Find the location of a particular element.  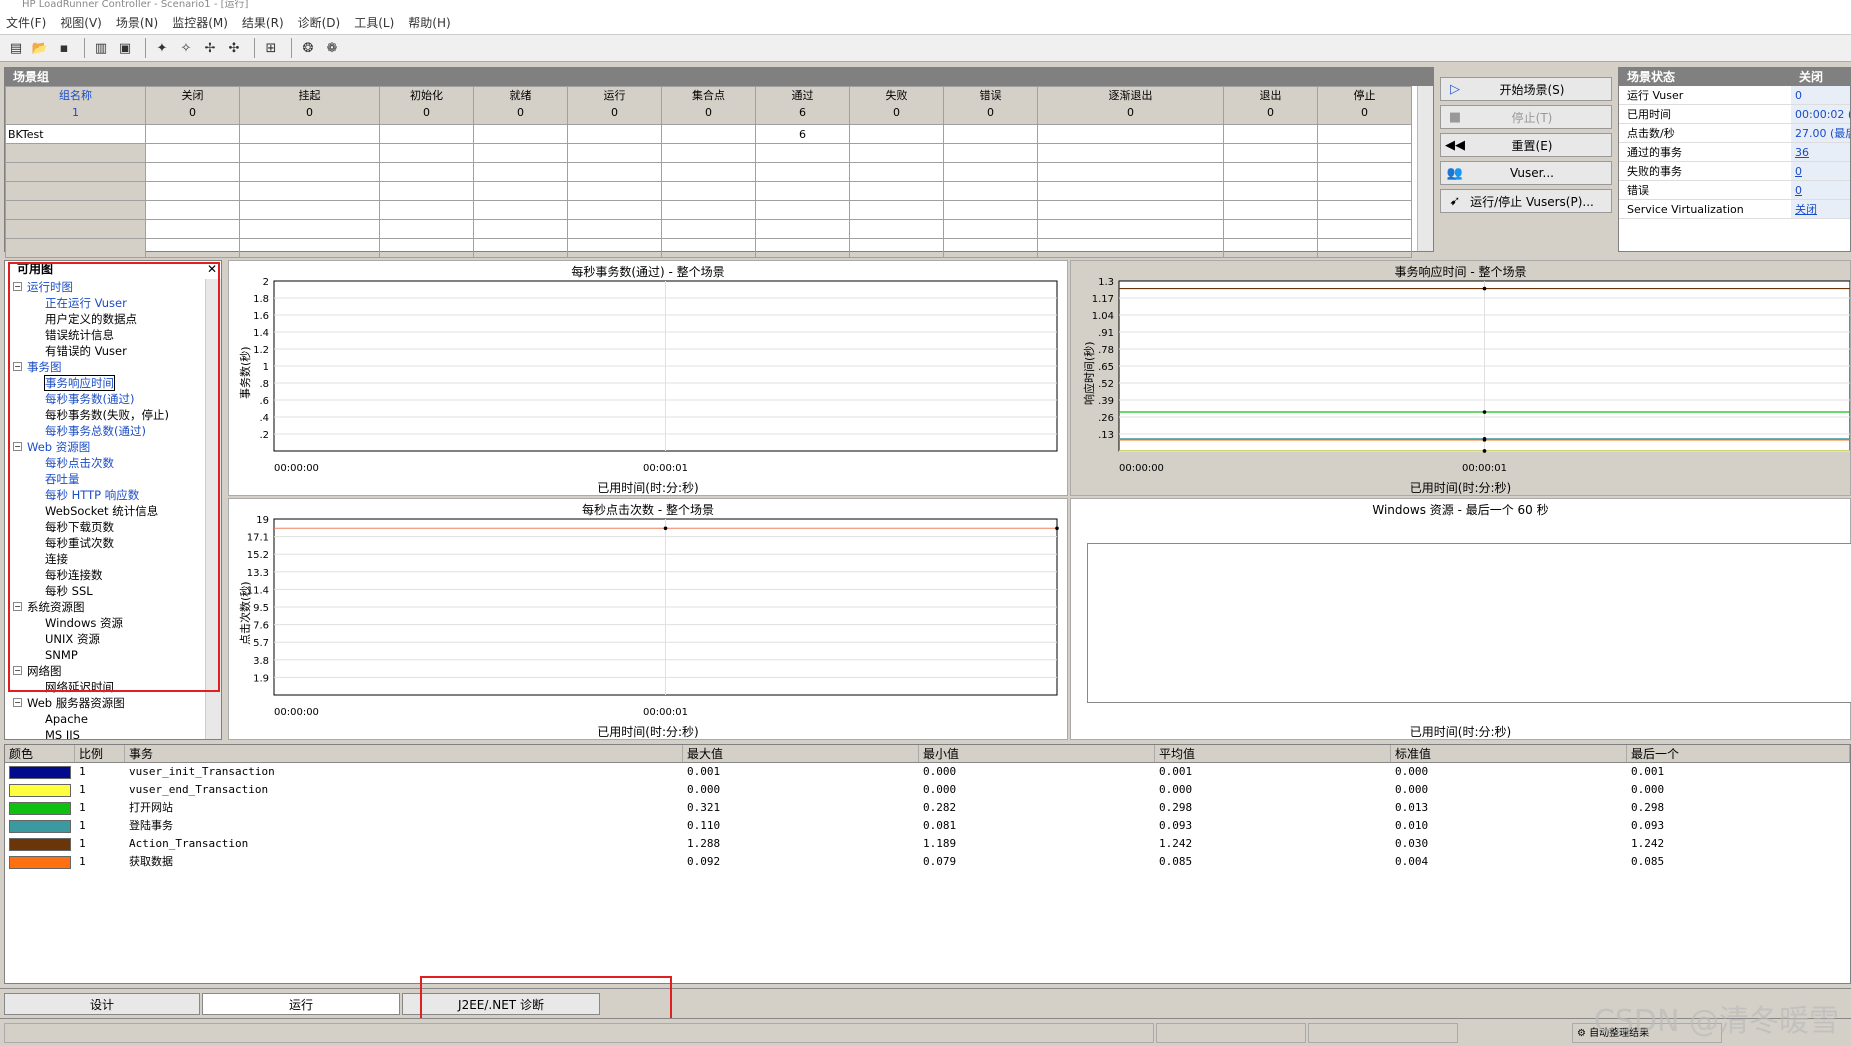

analysis-icon: ⊞ is located at coordinates (271, 48).